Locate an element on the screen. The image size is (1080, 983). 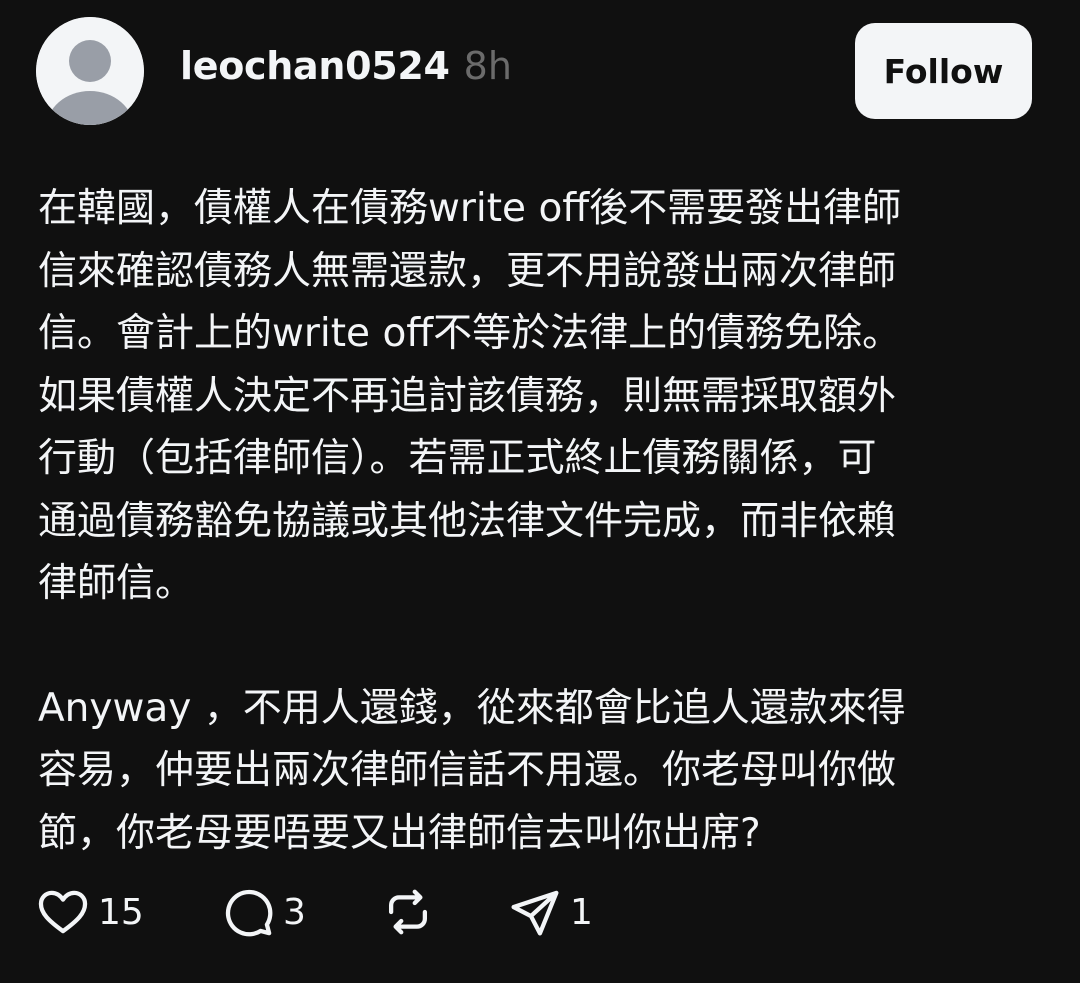
reply-count: 3 is located at coordinates (294, 912).